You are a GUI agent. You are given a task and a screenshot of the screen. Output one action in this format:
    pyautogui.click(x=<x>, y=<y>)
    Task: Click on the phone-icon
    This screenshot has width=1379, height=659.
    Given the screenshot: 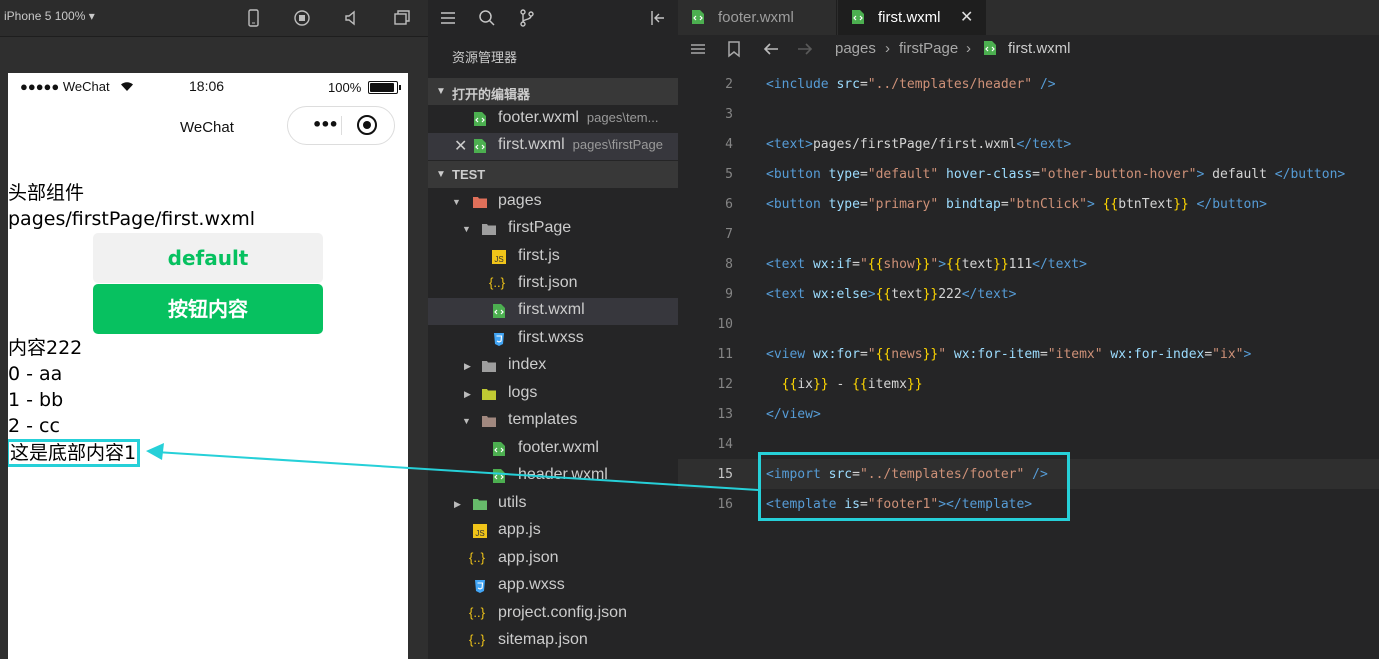 What is the action you would take?
    pyautogui.click(x=253, y=18)
    